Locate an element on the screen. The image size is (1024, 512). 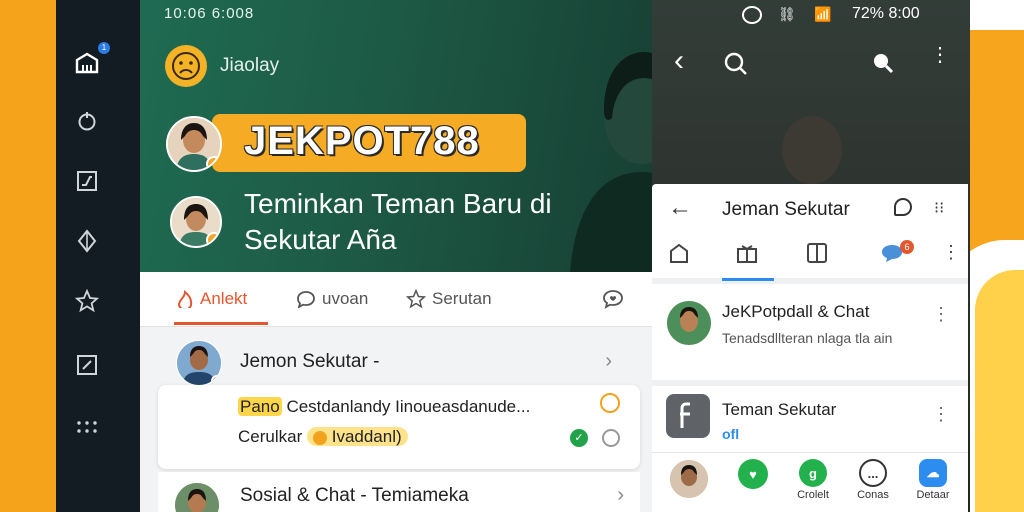
more-horizontal-icon: ⁝⁝ is located at coordinates (939, 208).